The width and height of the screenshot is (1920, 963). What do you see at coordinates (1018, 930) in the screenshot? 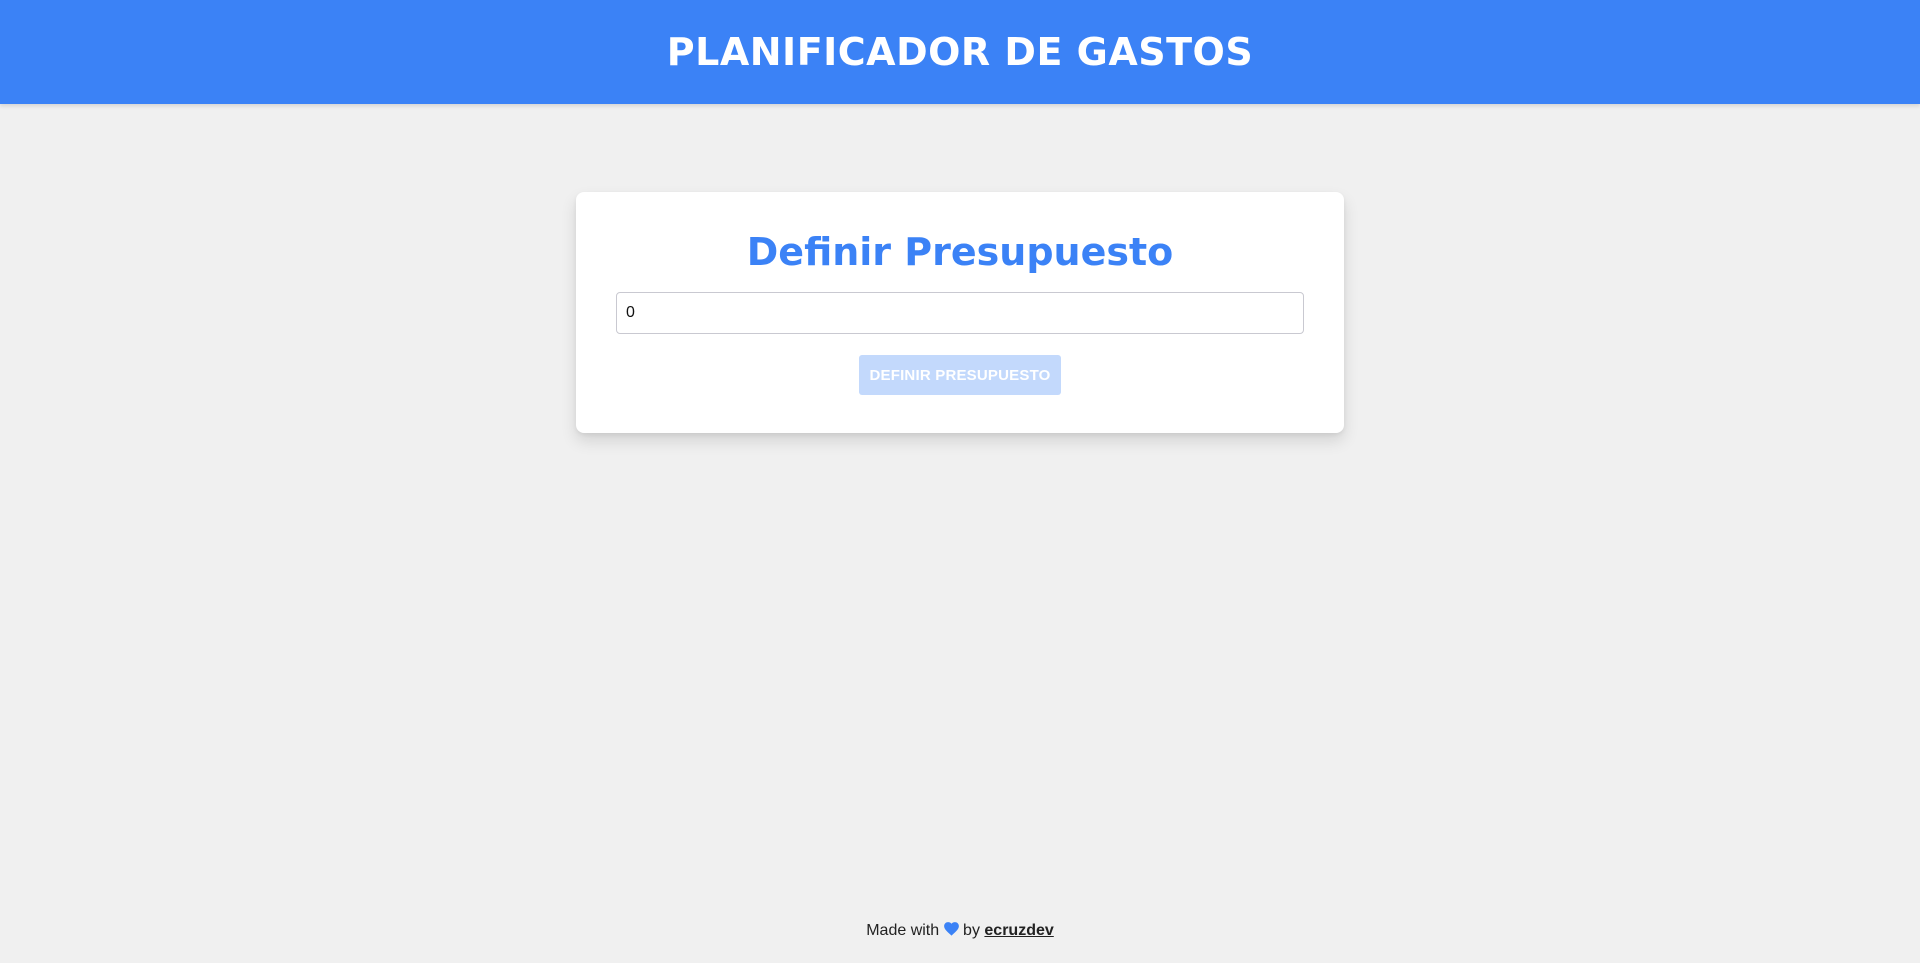
I see `author-link: ecruzdev` at bounding box center [1018, 930].